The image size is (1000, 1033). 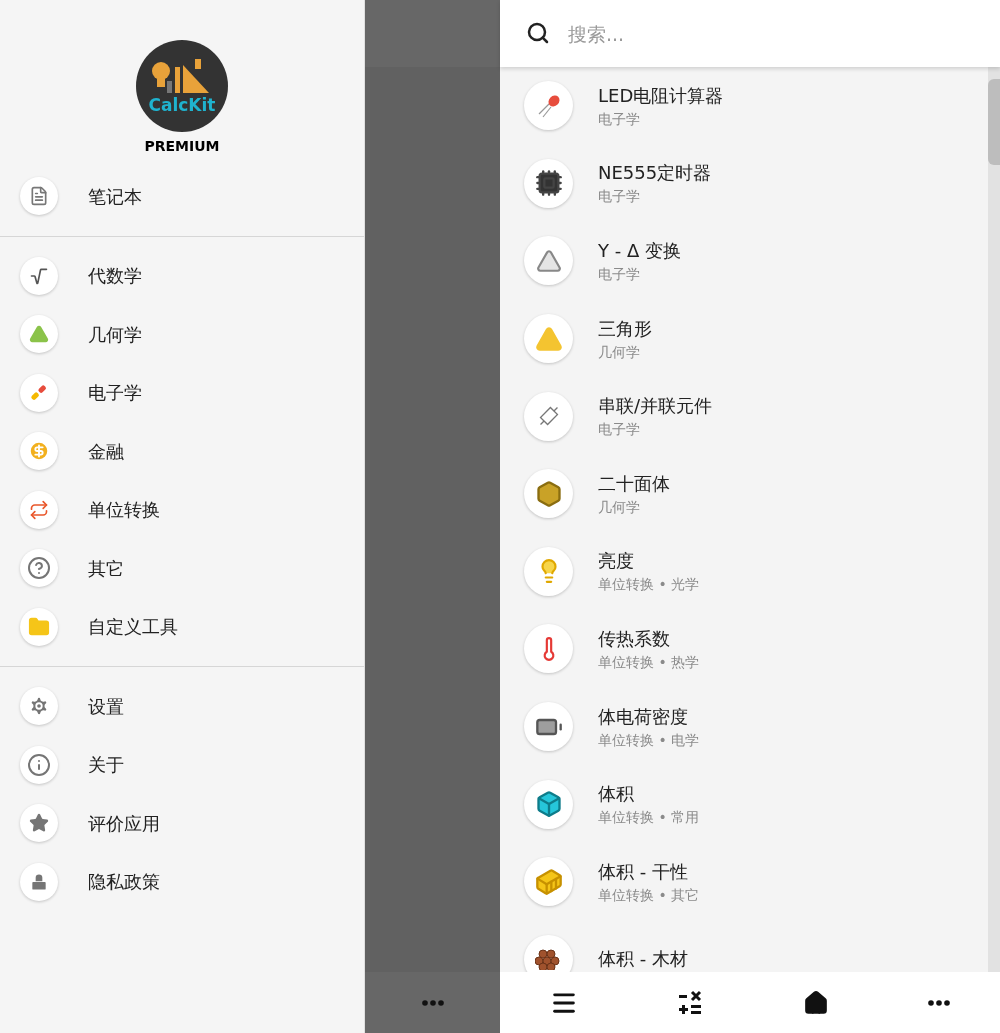 I want to click on tool-title: 亮度, so click(x=616, y=561).